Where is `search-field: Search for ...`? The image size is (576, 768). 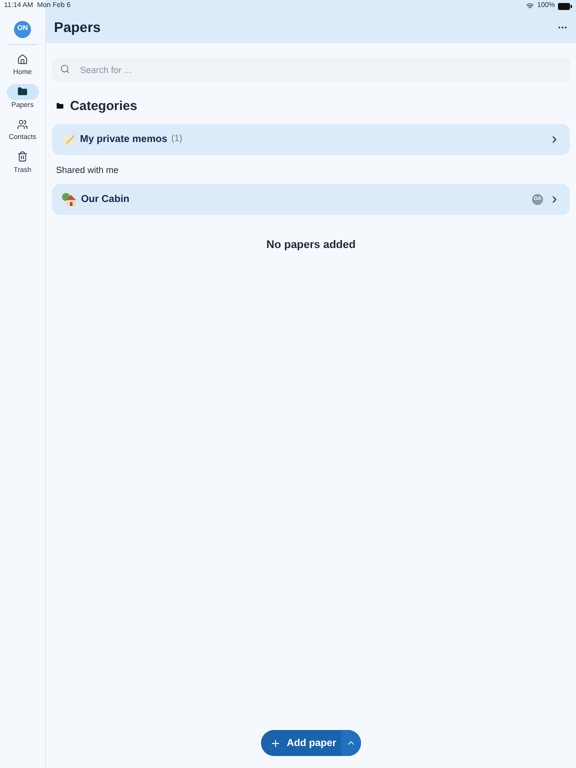 search-field: Search for ... is located at coordinates (311, 70).